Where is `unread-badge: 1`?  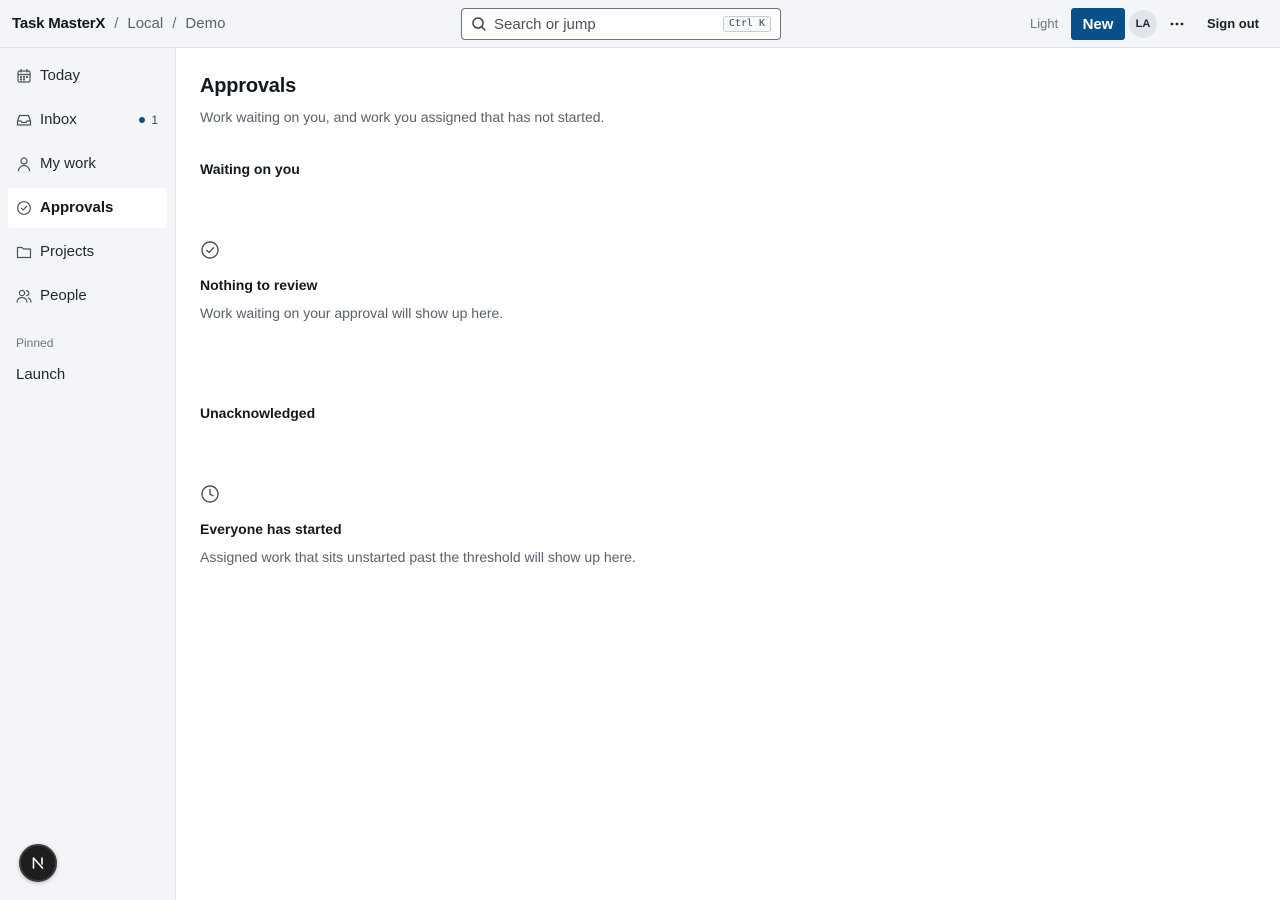 unread-badge: 1 is located at coordinates (148, 120).